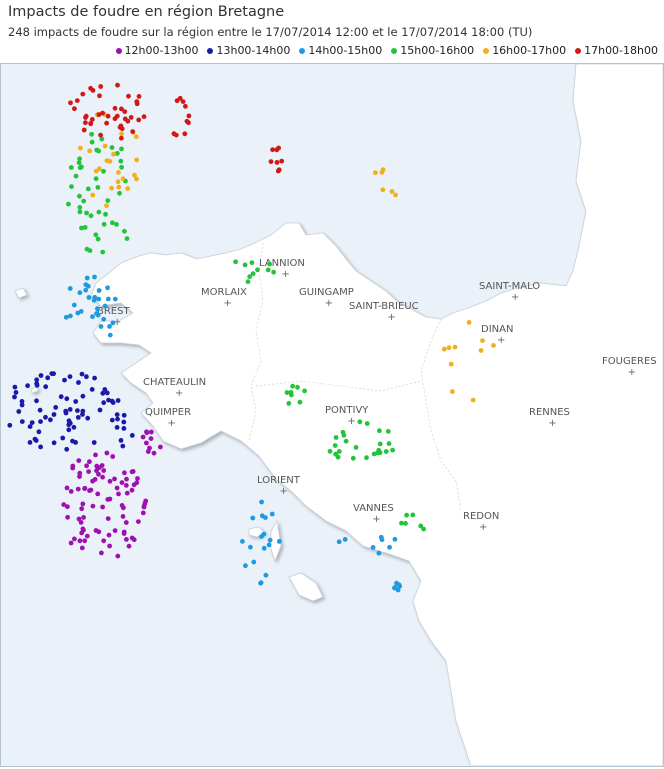 The height and width of the screenshot is (769, 664). Describe the element at coordinates (253, 50) in the screenshot. I see `legend-label: 13h00-14h00` at that location.